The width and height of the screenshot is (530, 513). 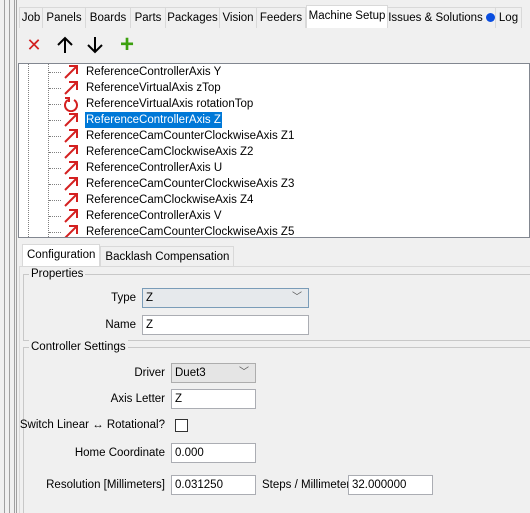 What do you see at coordinates (57, 274) in the screenshot?
I see `group-title: Properties` at bounding box center [57, 274].